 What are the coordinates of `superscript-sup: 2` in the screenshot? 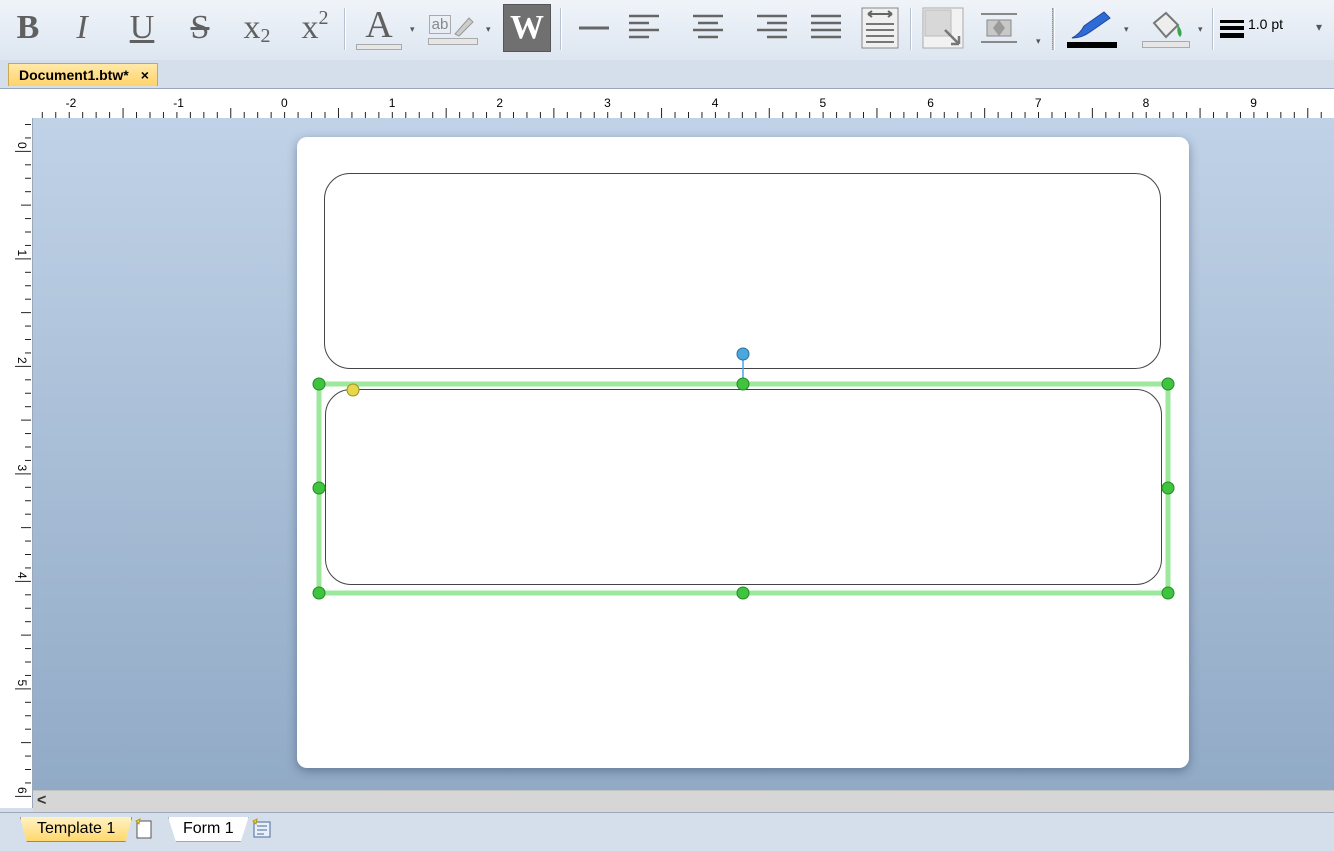 It's located at (323, 18).